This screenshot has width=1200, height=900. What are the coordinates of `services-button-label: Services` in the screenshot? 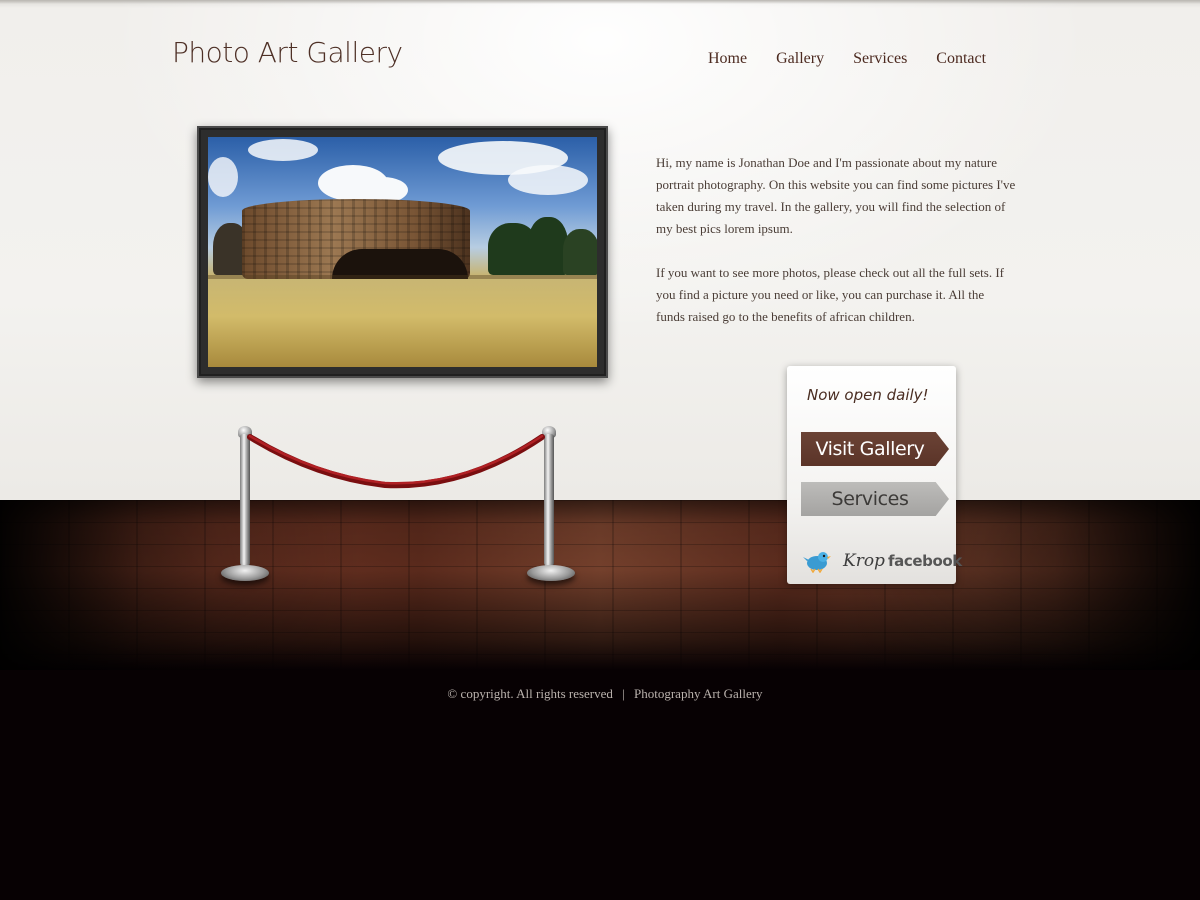 It's located at (870, 499).